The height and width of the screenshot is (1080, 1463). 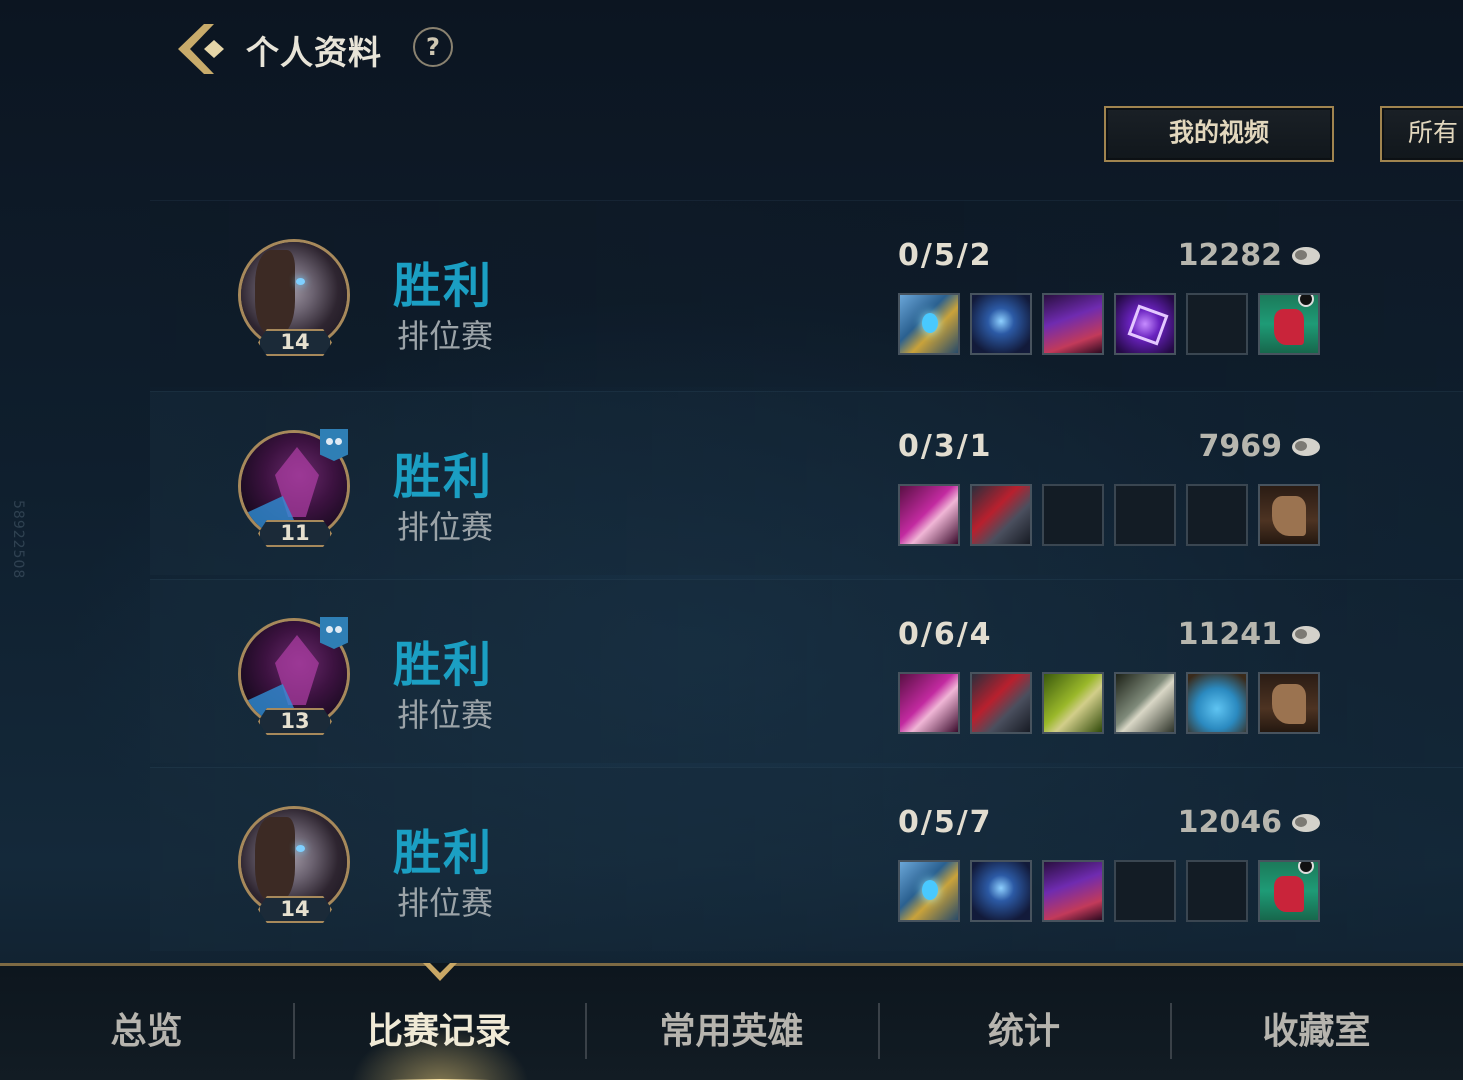 I want to click on bottom-nav: 总览 比赛记录 常用英雄 统计 收藏室, so click(x=731, y=1021).